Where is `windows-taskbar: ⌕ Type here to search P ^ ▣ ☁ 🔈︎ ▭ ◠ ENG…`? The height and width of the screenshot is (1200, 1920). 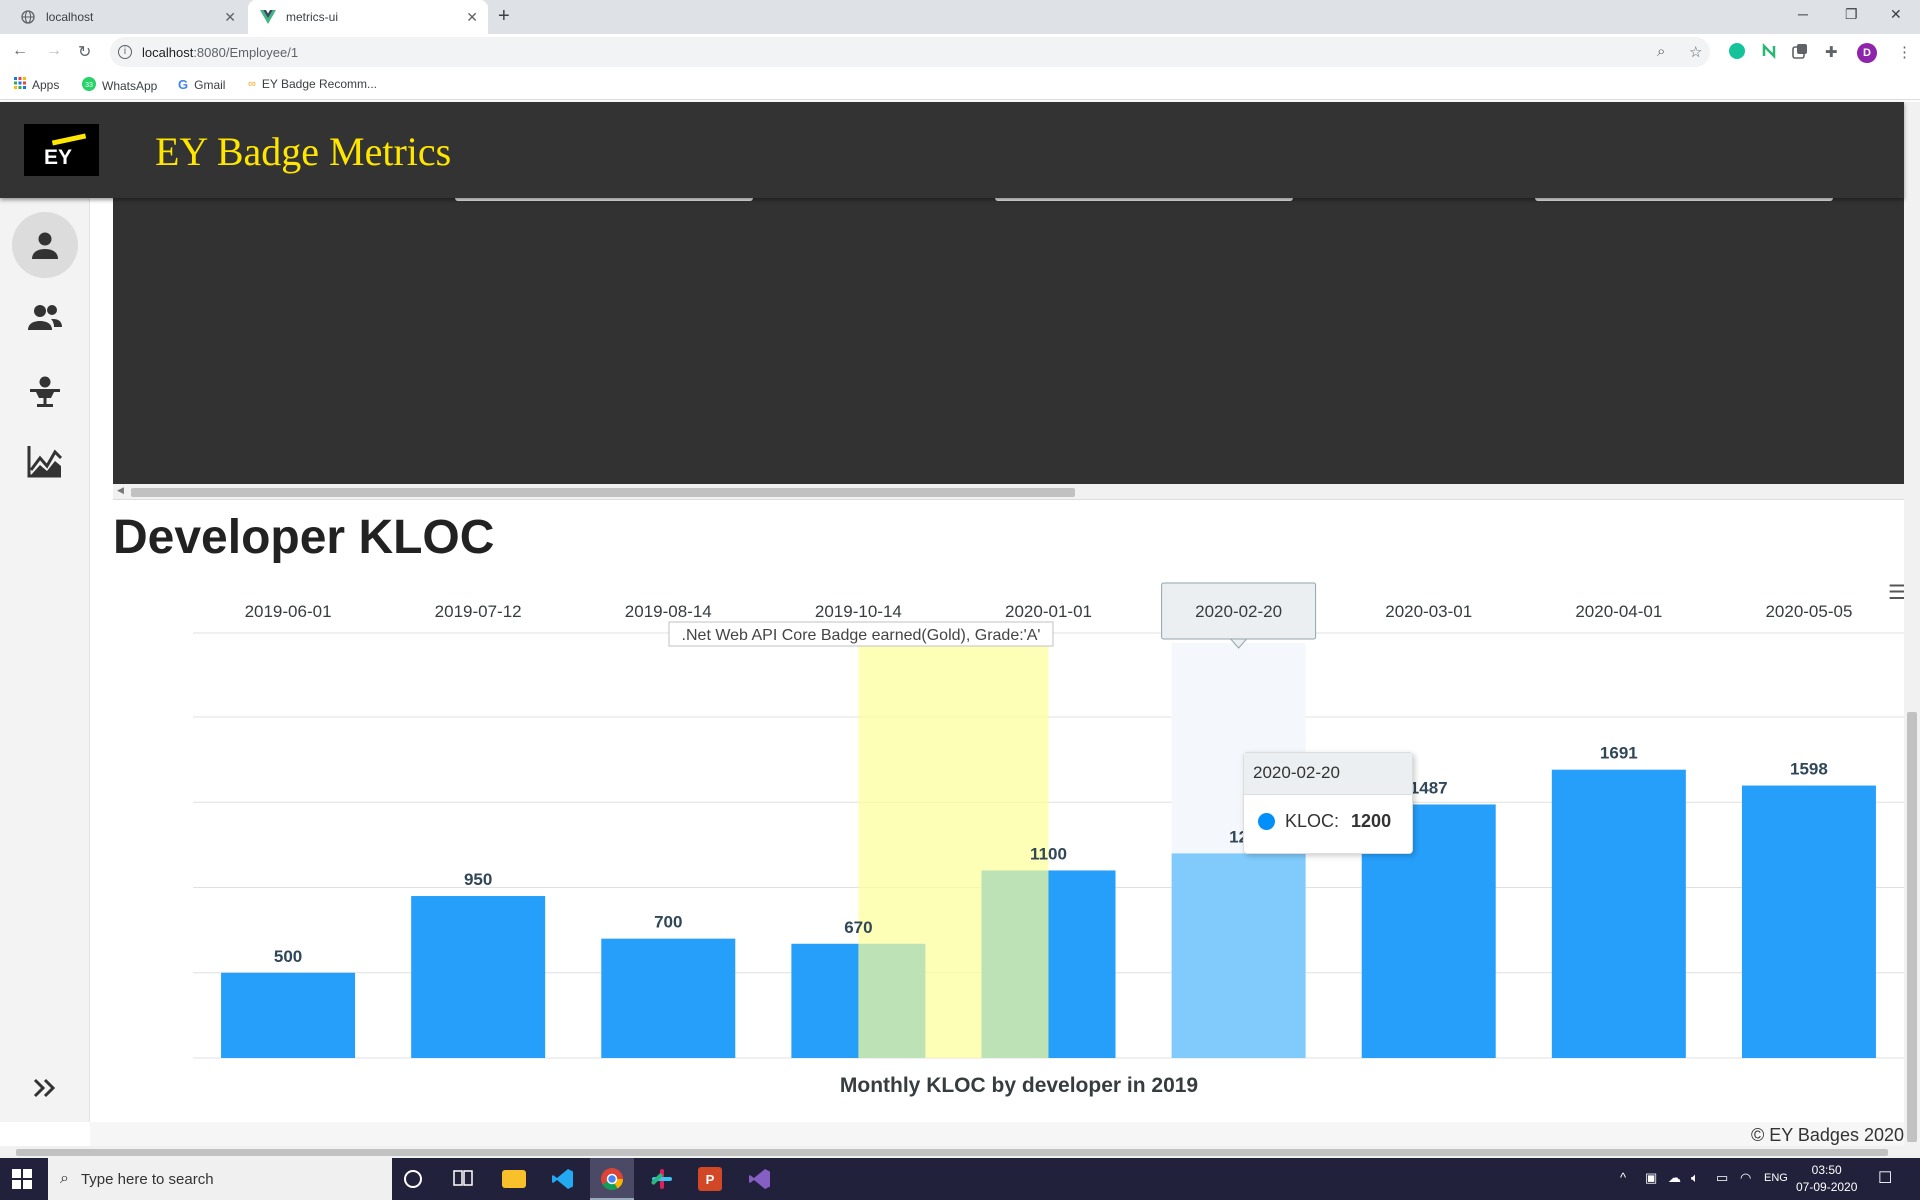
windows-taskbar: ⌕ Type here to search P ^ ▣ ☁ 🔈︎ ▭ ◠ ENG… is located at coordinates (960, 1179).